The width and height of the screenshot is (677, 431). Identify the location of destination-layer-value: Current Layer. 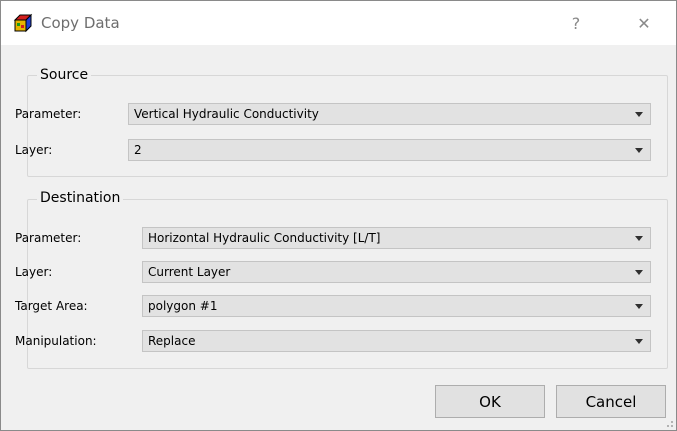
(189, 272).